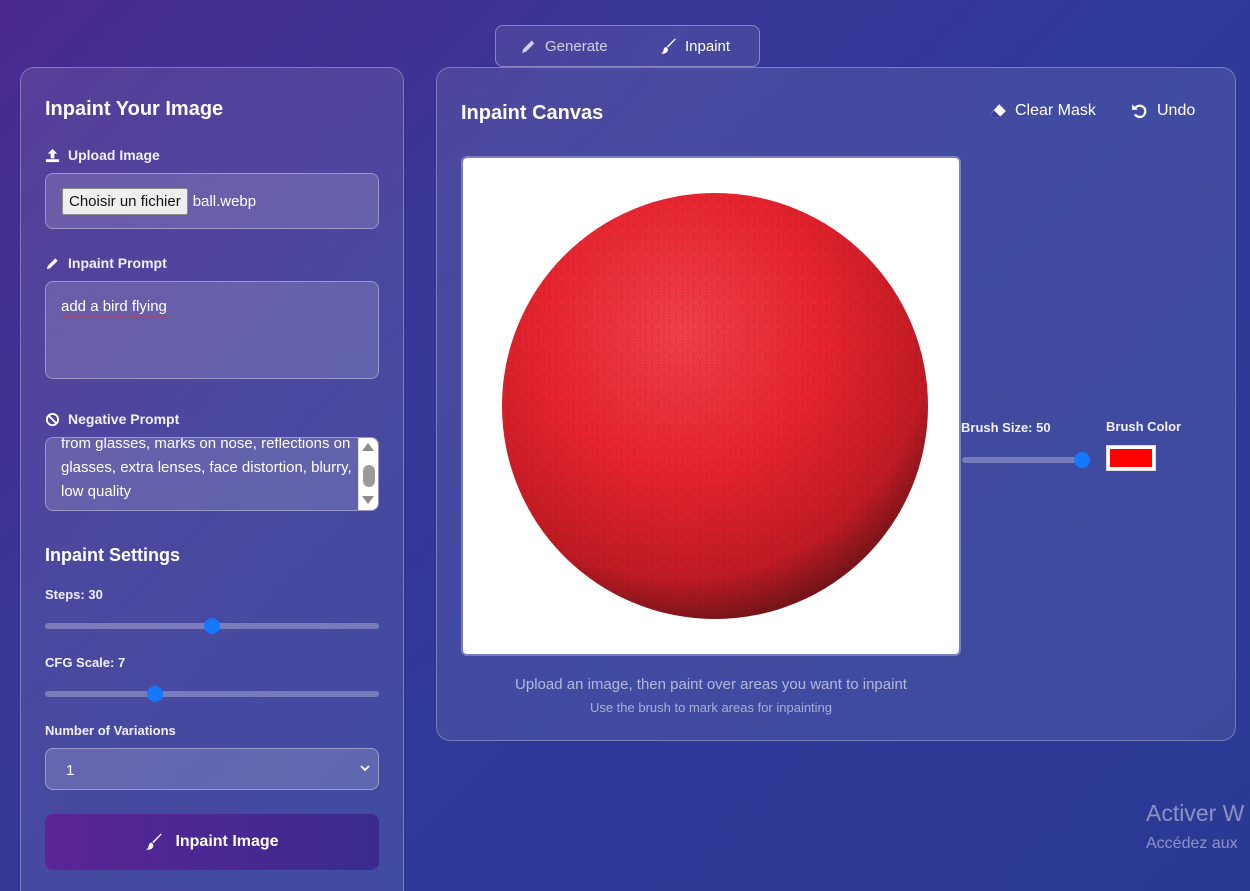 The image size is (1250, 891). I want to click on choose-file-button: Choisir un fichier, so click(125, 201).